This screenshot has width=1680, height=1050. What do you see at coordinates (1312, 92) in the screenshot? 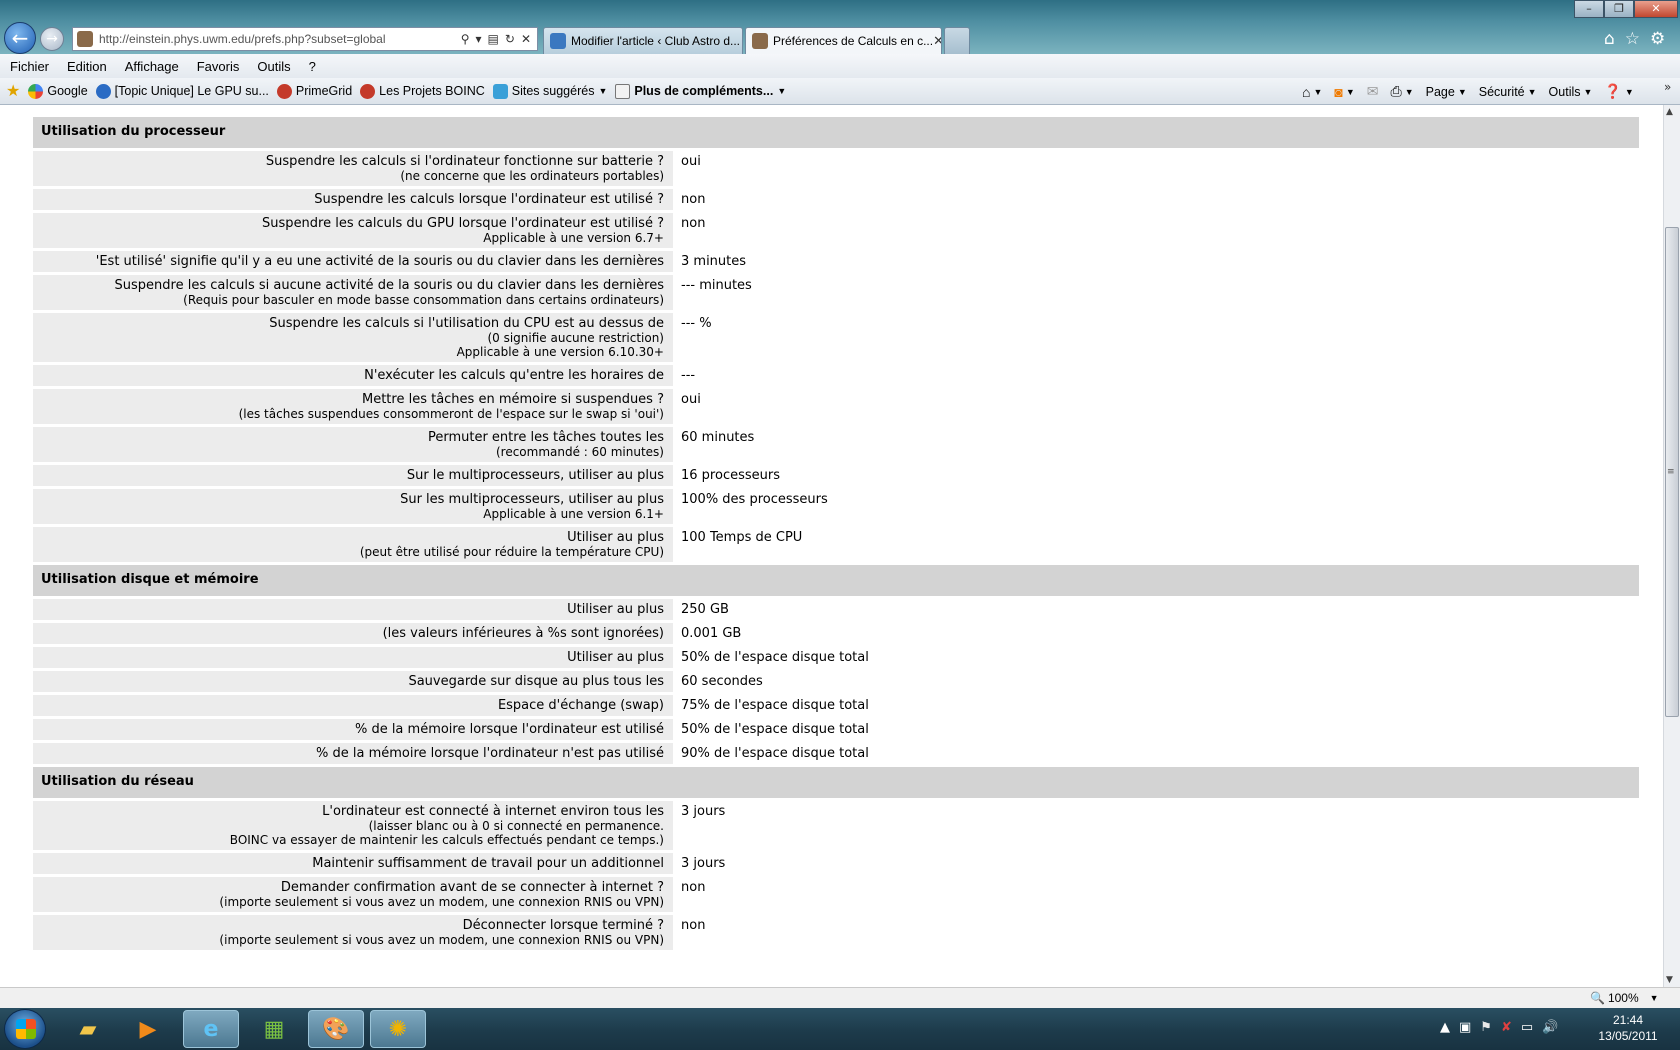
I see `home-button: ⌂ ▼` at bounding box center [1312, 92].